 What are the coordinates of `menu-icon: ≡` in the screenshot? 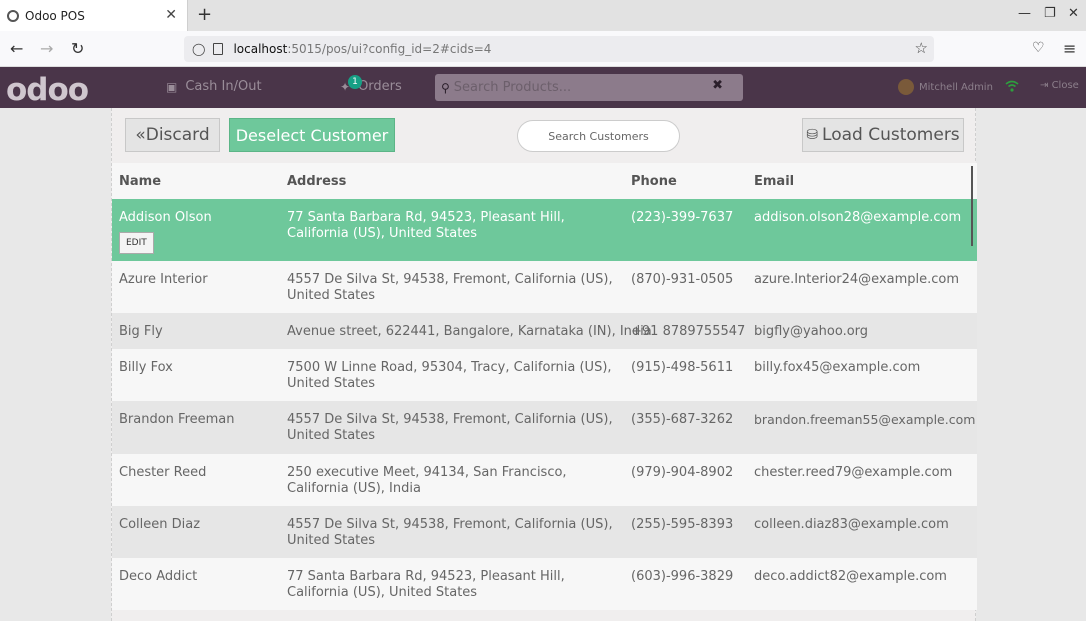 It's located at (1069, 48).